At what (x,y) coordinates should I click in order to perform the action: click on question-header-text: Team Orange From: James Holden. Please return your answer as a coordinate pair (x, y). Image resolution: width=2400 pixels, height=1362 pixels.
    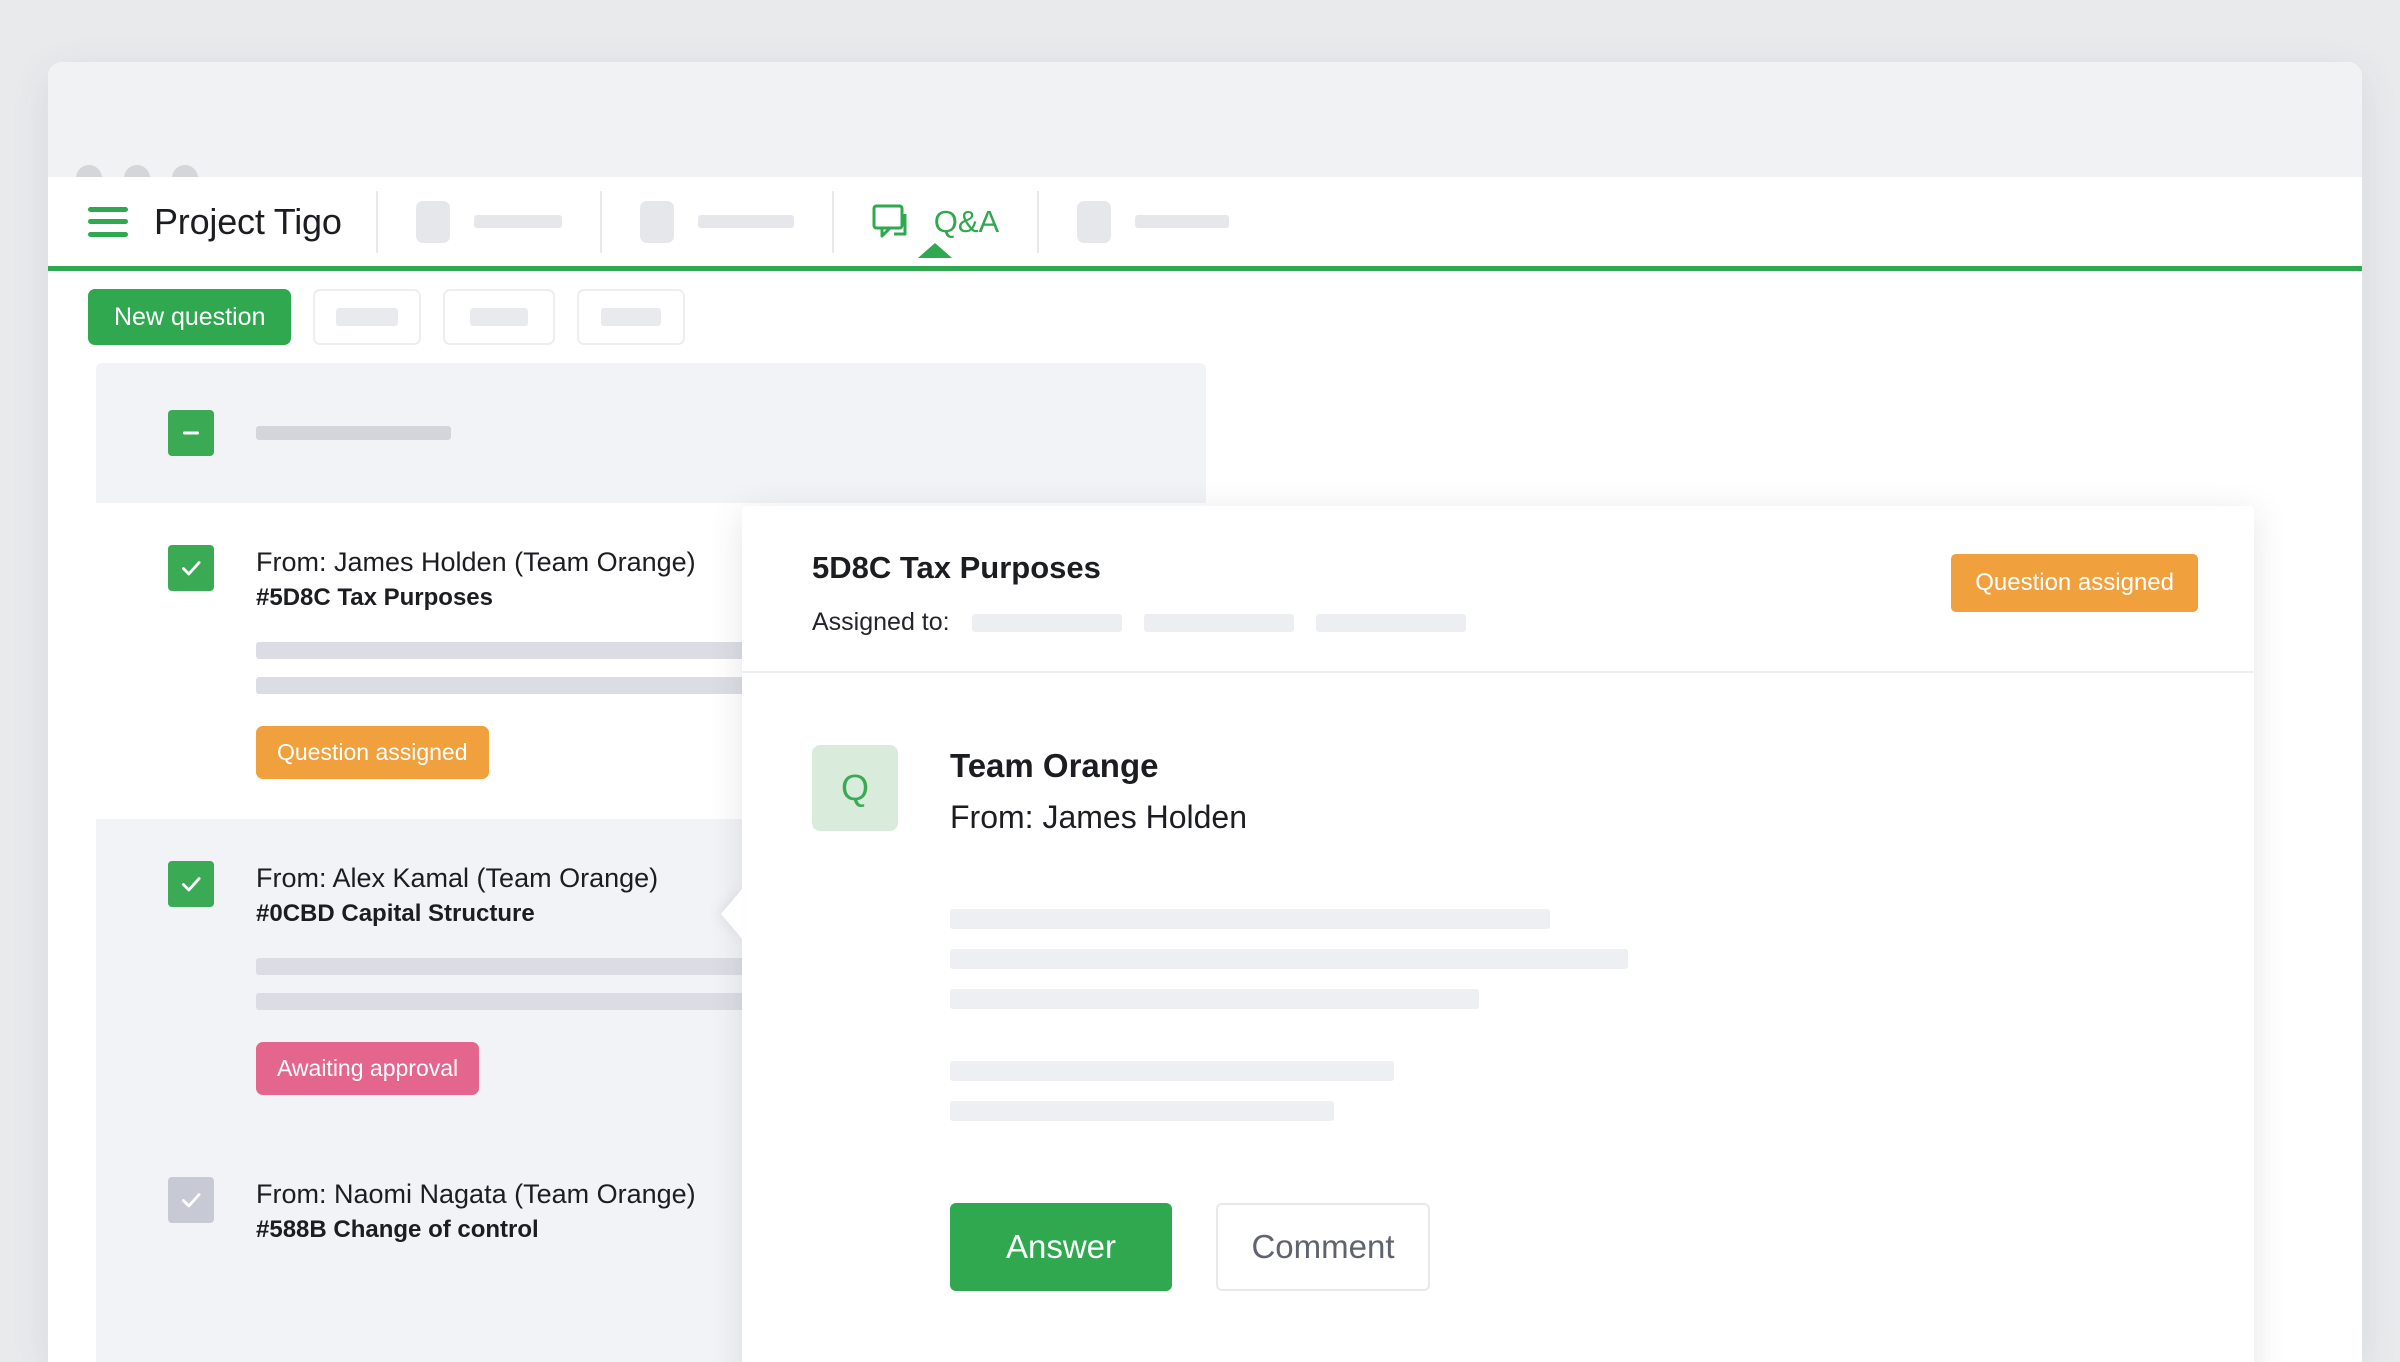
    Looking at the image, I should click on (1098, 792).